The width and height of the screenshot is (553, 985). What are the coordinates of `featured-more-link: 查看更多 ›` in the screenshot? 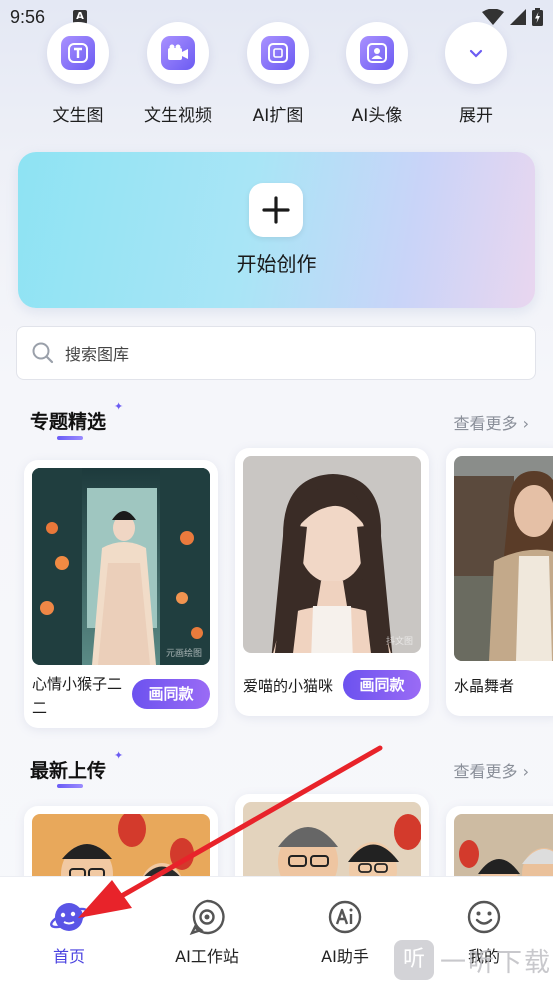 It's located at (491, 422).